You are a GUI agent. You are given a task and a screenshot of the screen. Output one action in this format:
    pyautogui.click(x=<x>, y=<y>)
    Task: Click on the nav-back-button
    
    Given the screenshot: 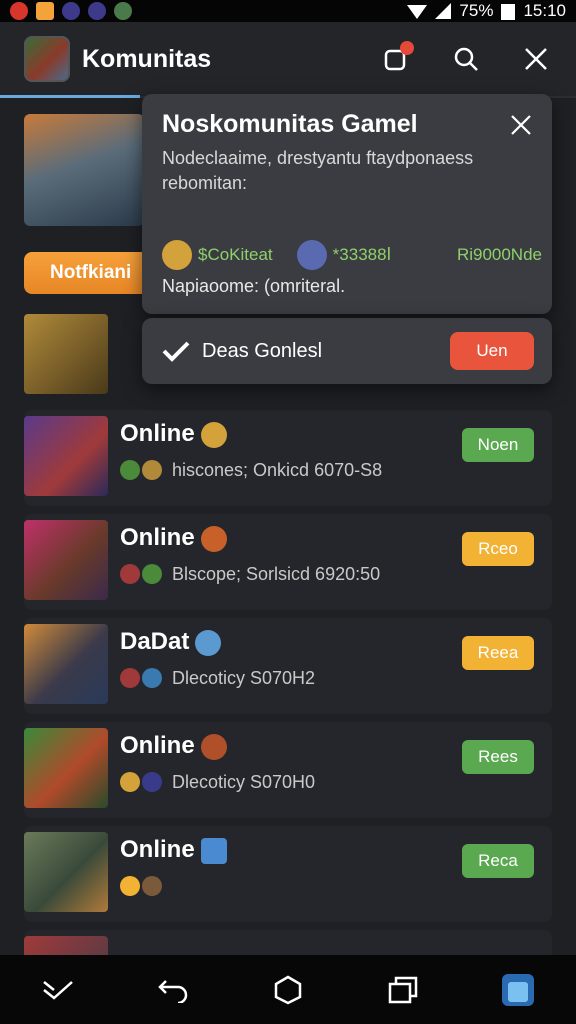 What is the action you would take?
    pyautogui.click(x=173, y=990)
    